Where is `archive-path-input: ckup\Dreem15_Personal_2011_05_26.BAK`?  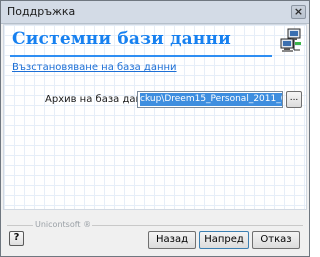
archive-path-input: ckup\Dreem15_Personal_2011_05_26.BAK is located at coordinates (210, 99).